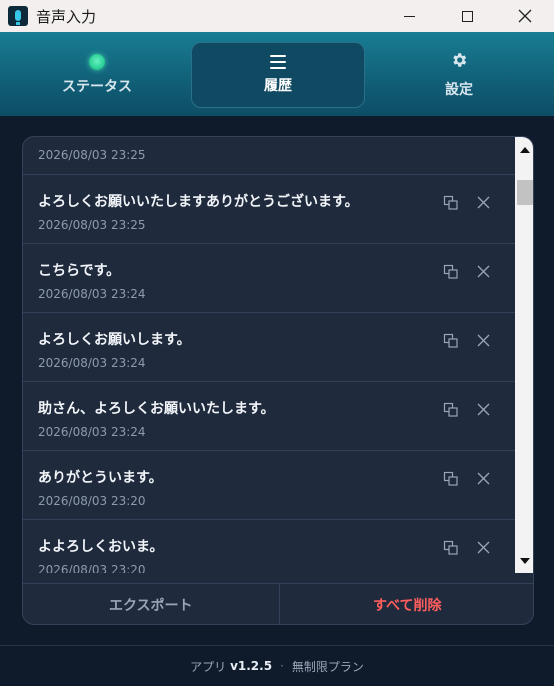 This screenshot has width=554, height=686. What do you see at coordinates (327, 666) in the screenshot?
I see `plan-label: 無制限プラン` at bounding box center [327, 666].